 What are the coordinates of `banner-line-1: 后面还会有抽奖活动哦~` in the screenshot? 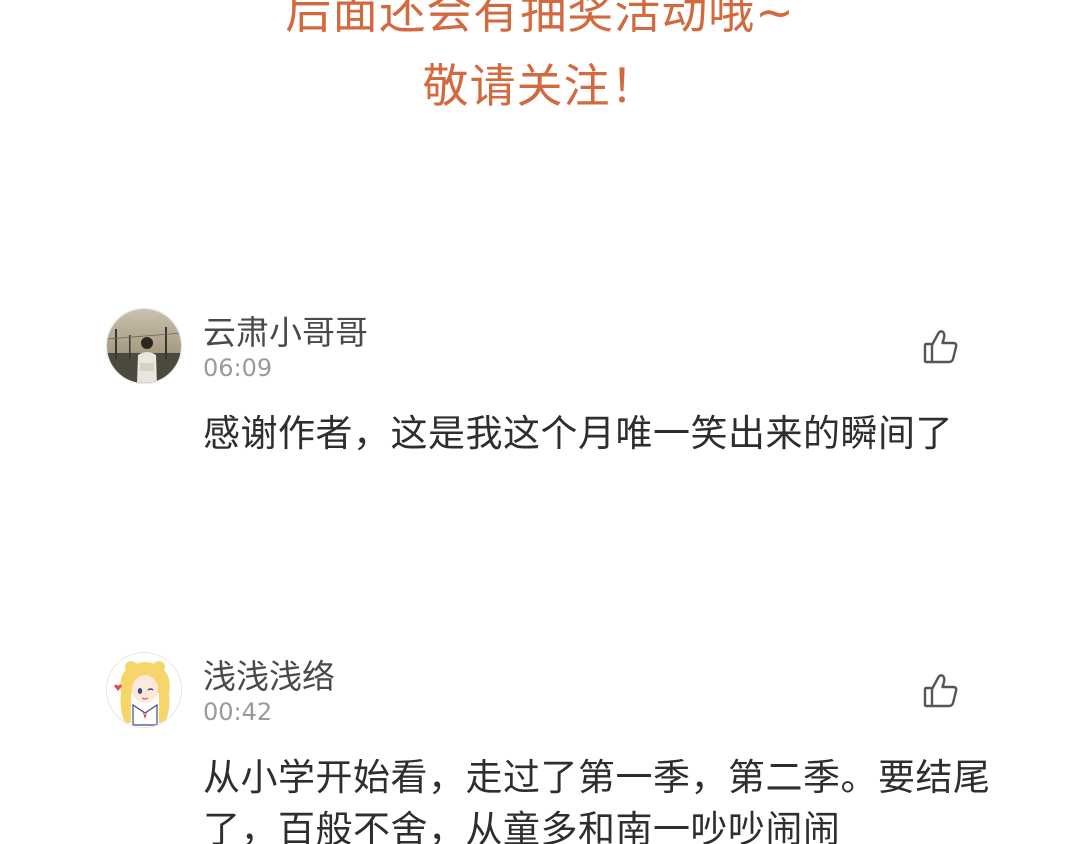 It's located at (540, 19).